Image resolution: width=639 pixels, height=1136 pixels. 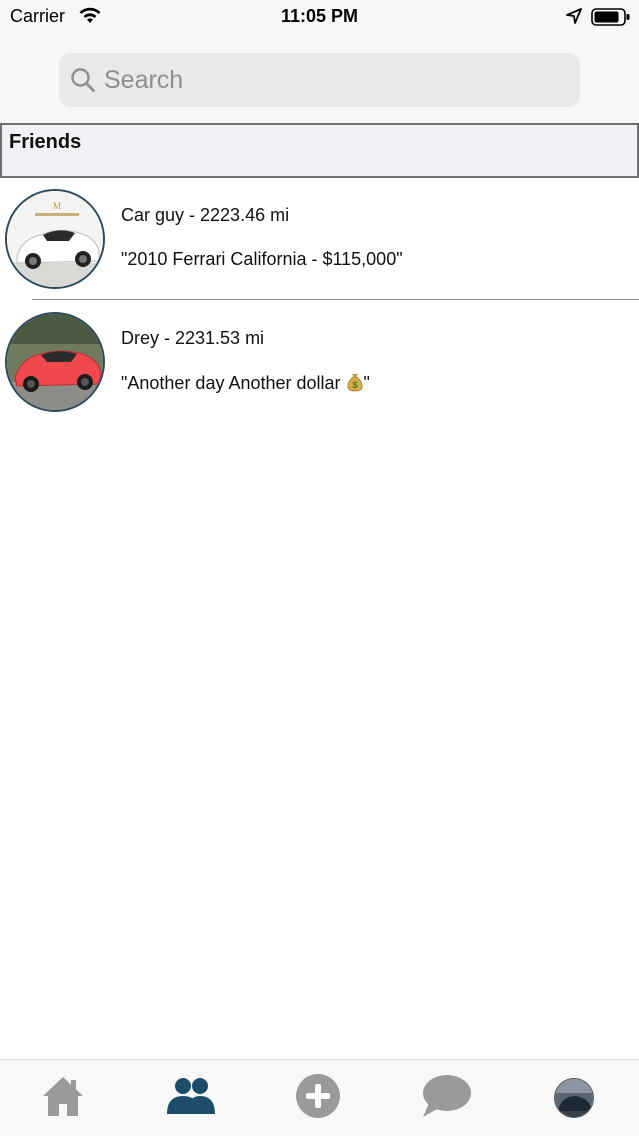 I want to click on chat-bubble-icon, so click(x=446, y=1098).